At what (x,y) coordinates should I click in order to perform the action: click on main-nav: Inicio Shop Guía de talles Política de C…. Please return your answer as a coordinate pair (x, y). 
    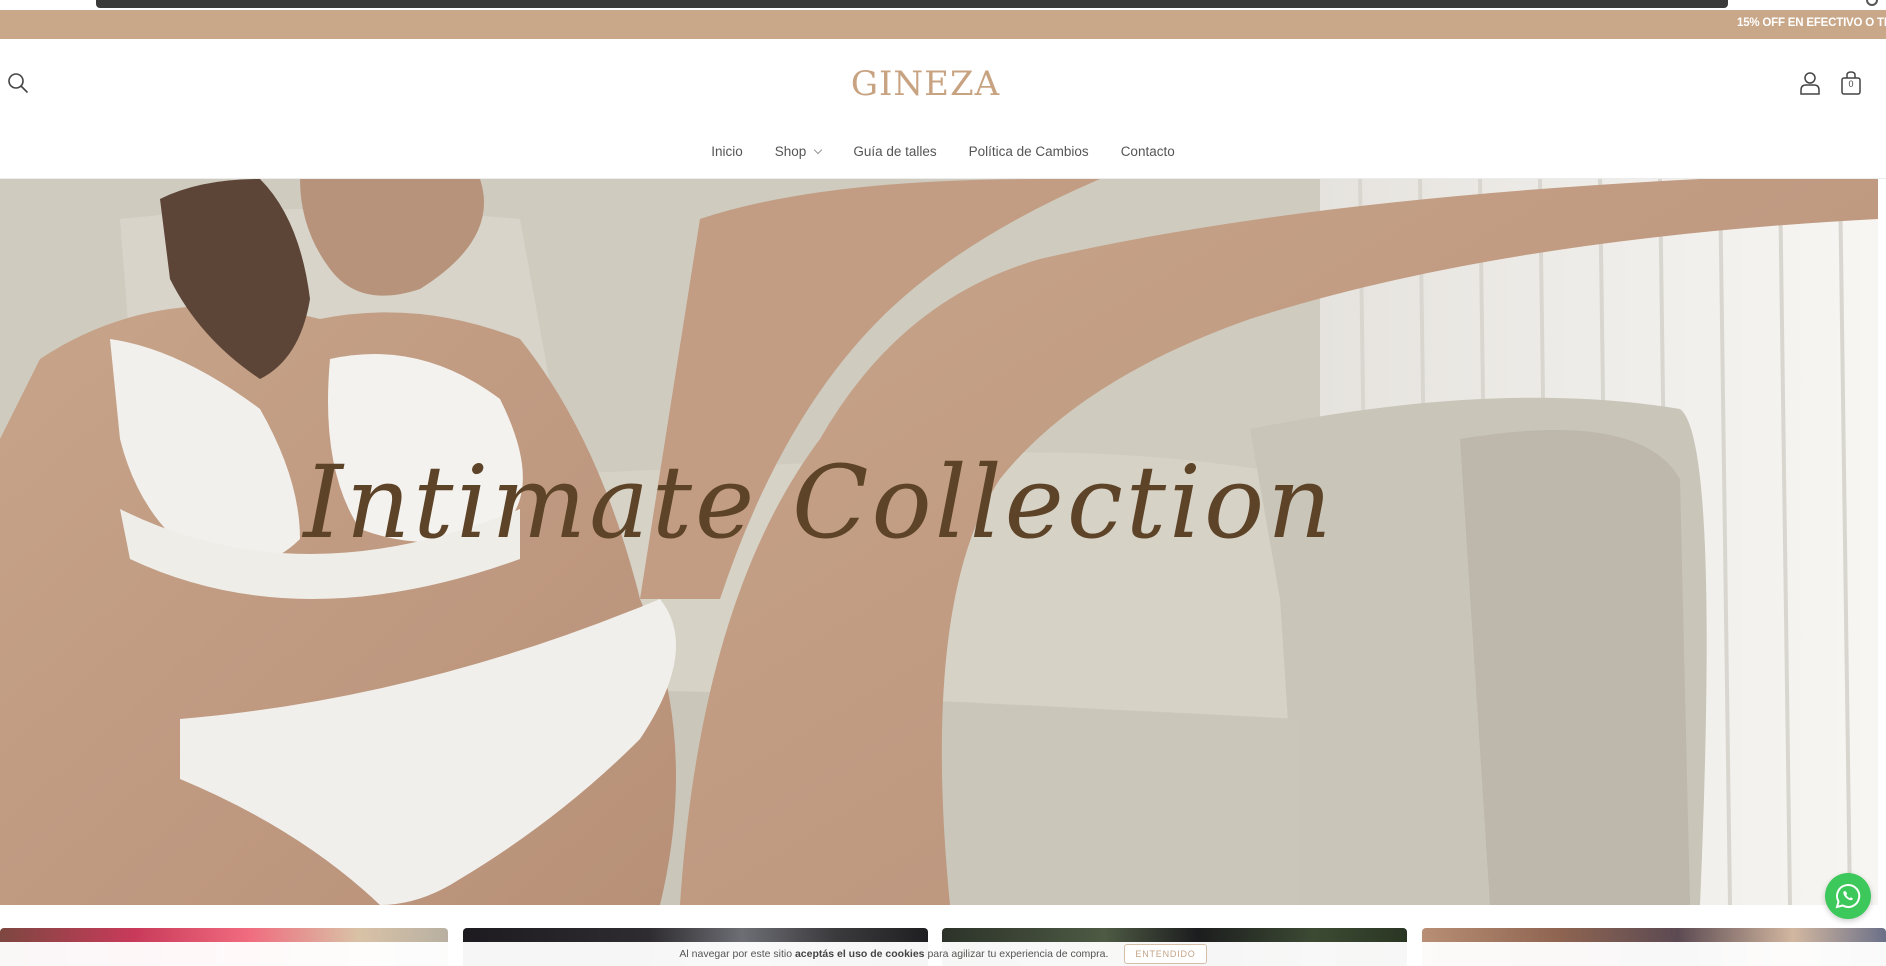
    Looking at the image, I should click on (943, 151).